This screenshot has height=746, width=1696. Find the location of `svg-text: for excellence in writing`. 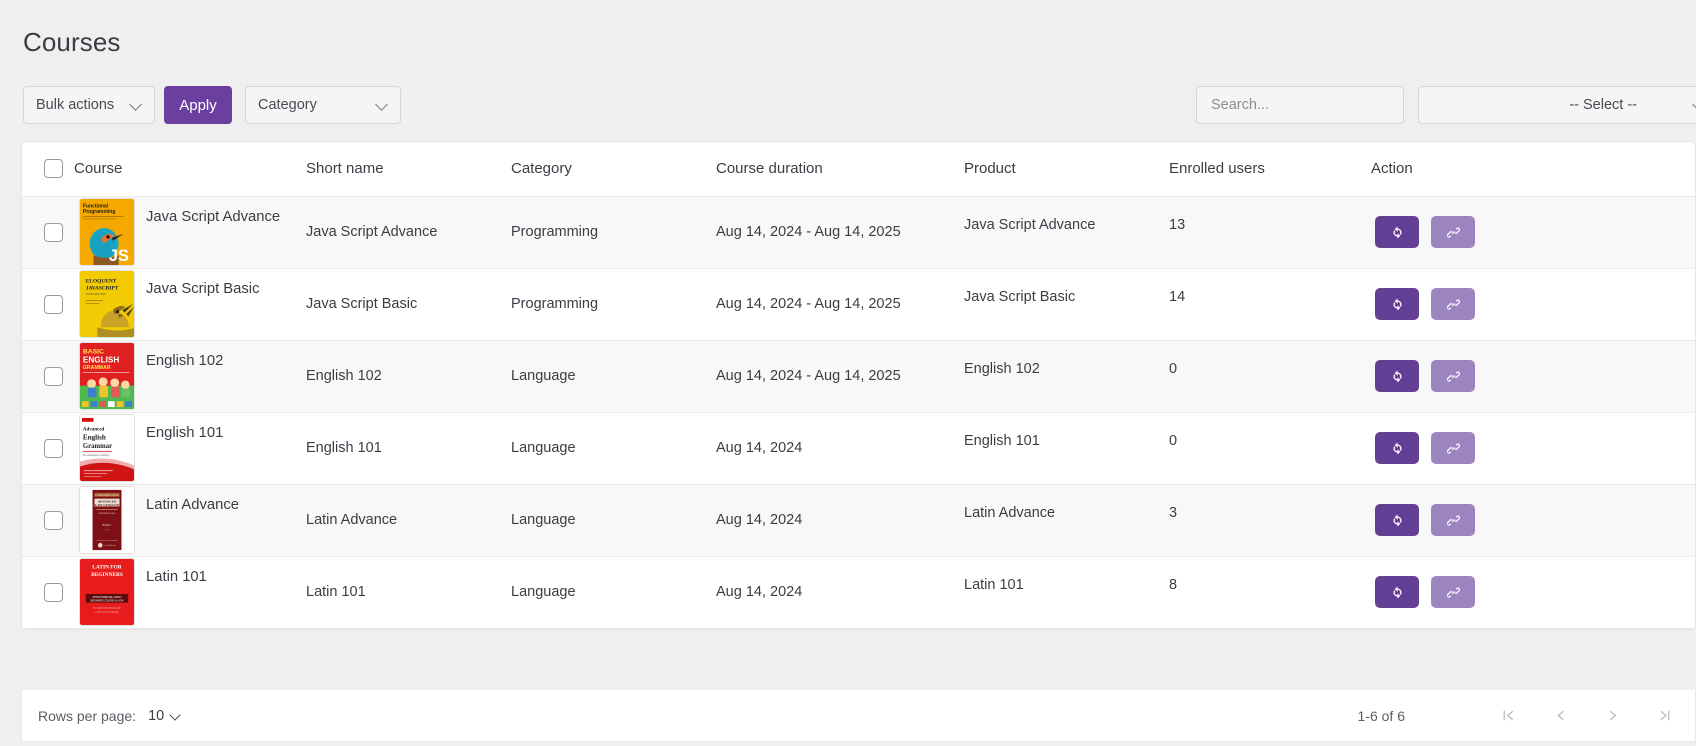

svg-text: for excellence in writing is located at coordinates (96, 455).